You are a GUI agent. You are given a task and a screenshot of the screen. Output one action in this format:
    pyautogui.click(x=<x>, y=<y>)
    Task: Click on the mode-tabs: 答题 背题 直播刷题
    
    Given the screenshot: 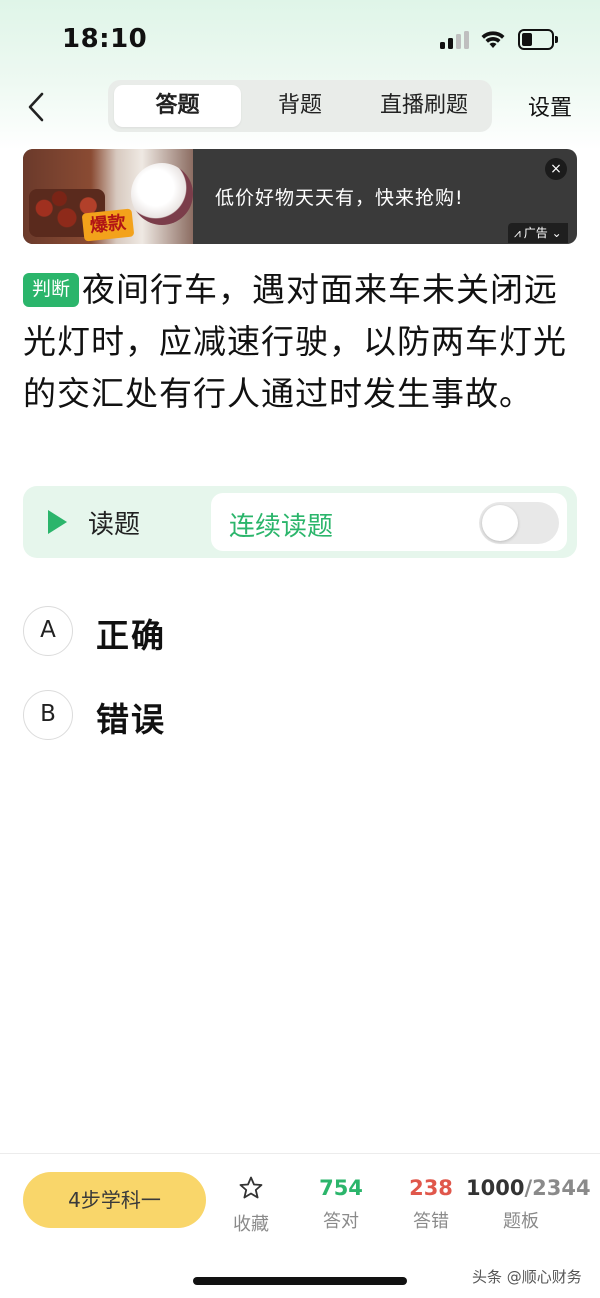 What is the action you would take?
    pyautogui.click(x=300, y=106)
    